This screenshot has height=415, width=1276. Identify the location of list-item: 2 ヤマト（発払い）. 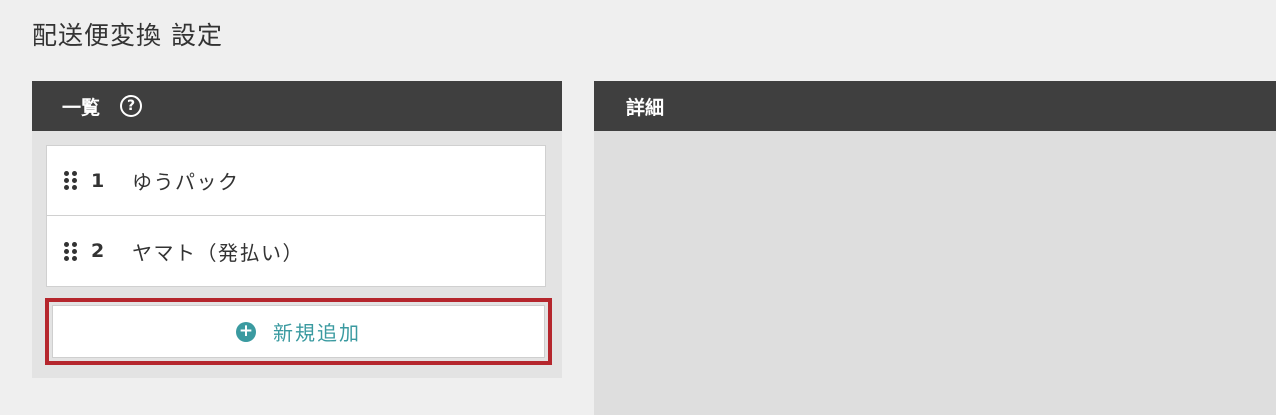
(296, 251).